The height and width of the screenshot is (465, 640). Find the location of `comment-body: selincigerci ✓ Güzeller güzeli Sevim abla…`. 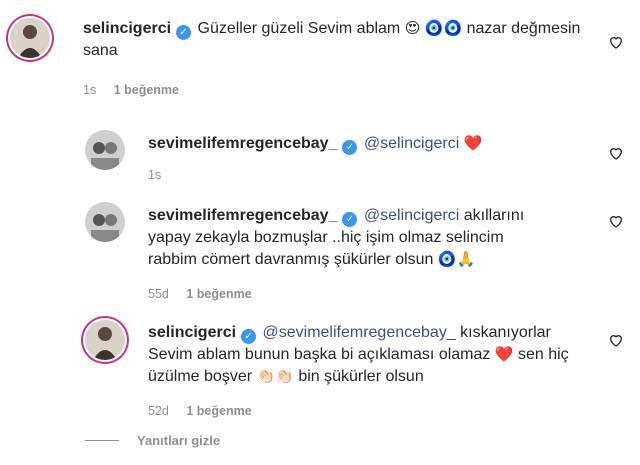

comment-body: selincigerci ✓ Güzeller güzeli Sevim abla… is located at coordinates (333, 40).